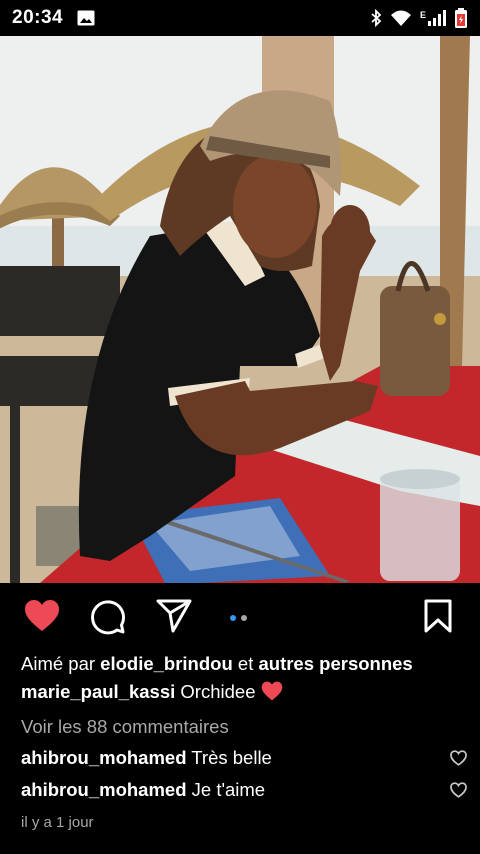 The height and width of the screenshot is (854, 480). I want to click on status-bar: 20:34 E, so click(240, 18).